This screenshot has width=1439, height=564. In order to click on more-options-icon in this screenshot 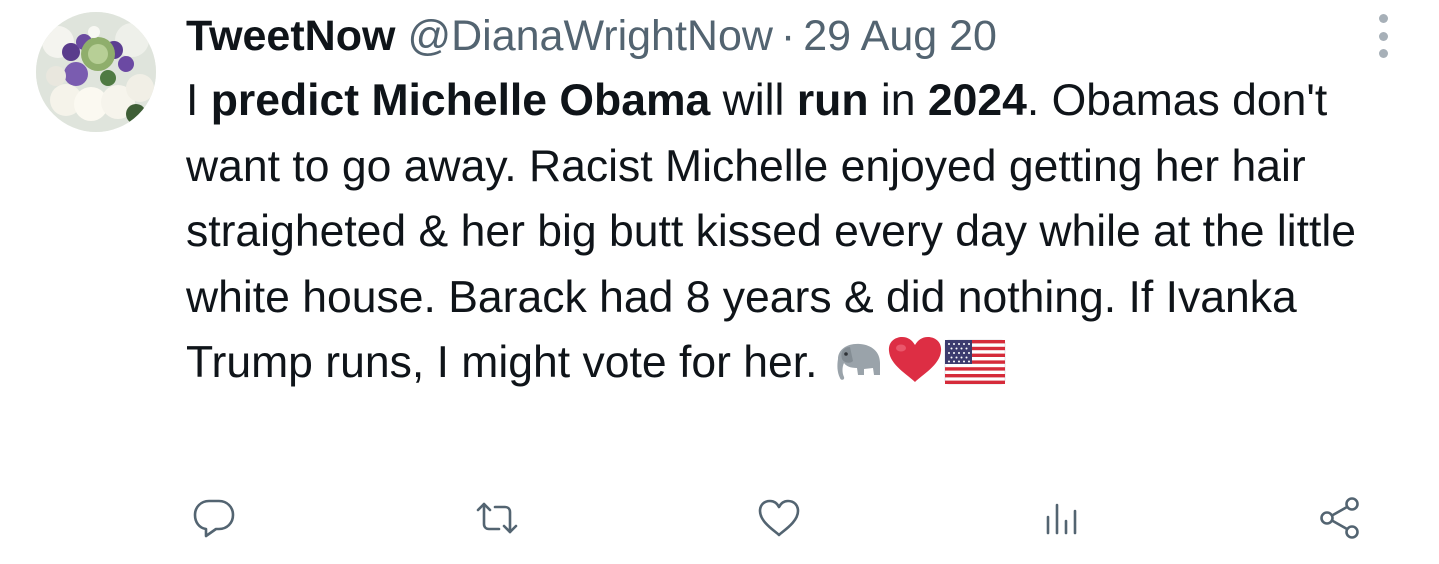, I will do `click(1383, 36)`.